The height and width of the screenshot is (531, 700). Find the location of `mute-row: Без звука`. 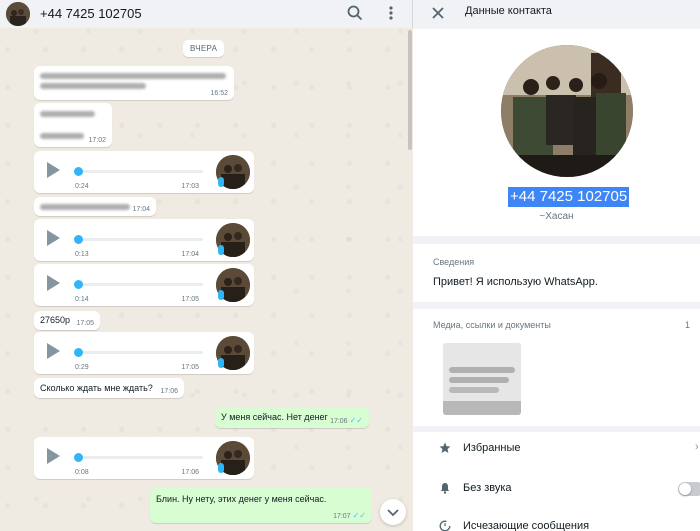

mute-row: Без звука is located at coordinates (556, 491).